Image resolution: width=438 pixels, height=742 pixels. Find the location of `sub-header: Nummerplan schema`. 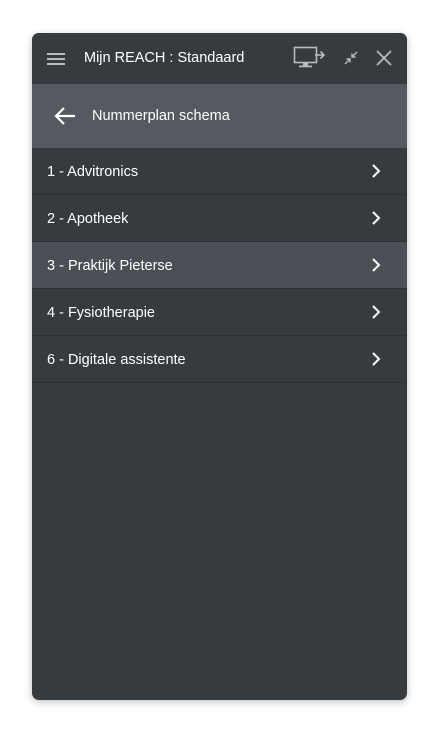

sub-header: Nummerplan schema is located at coordinates (219, 116).